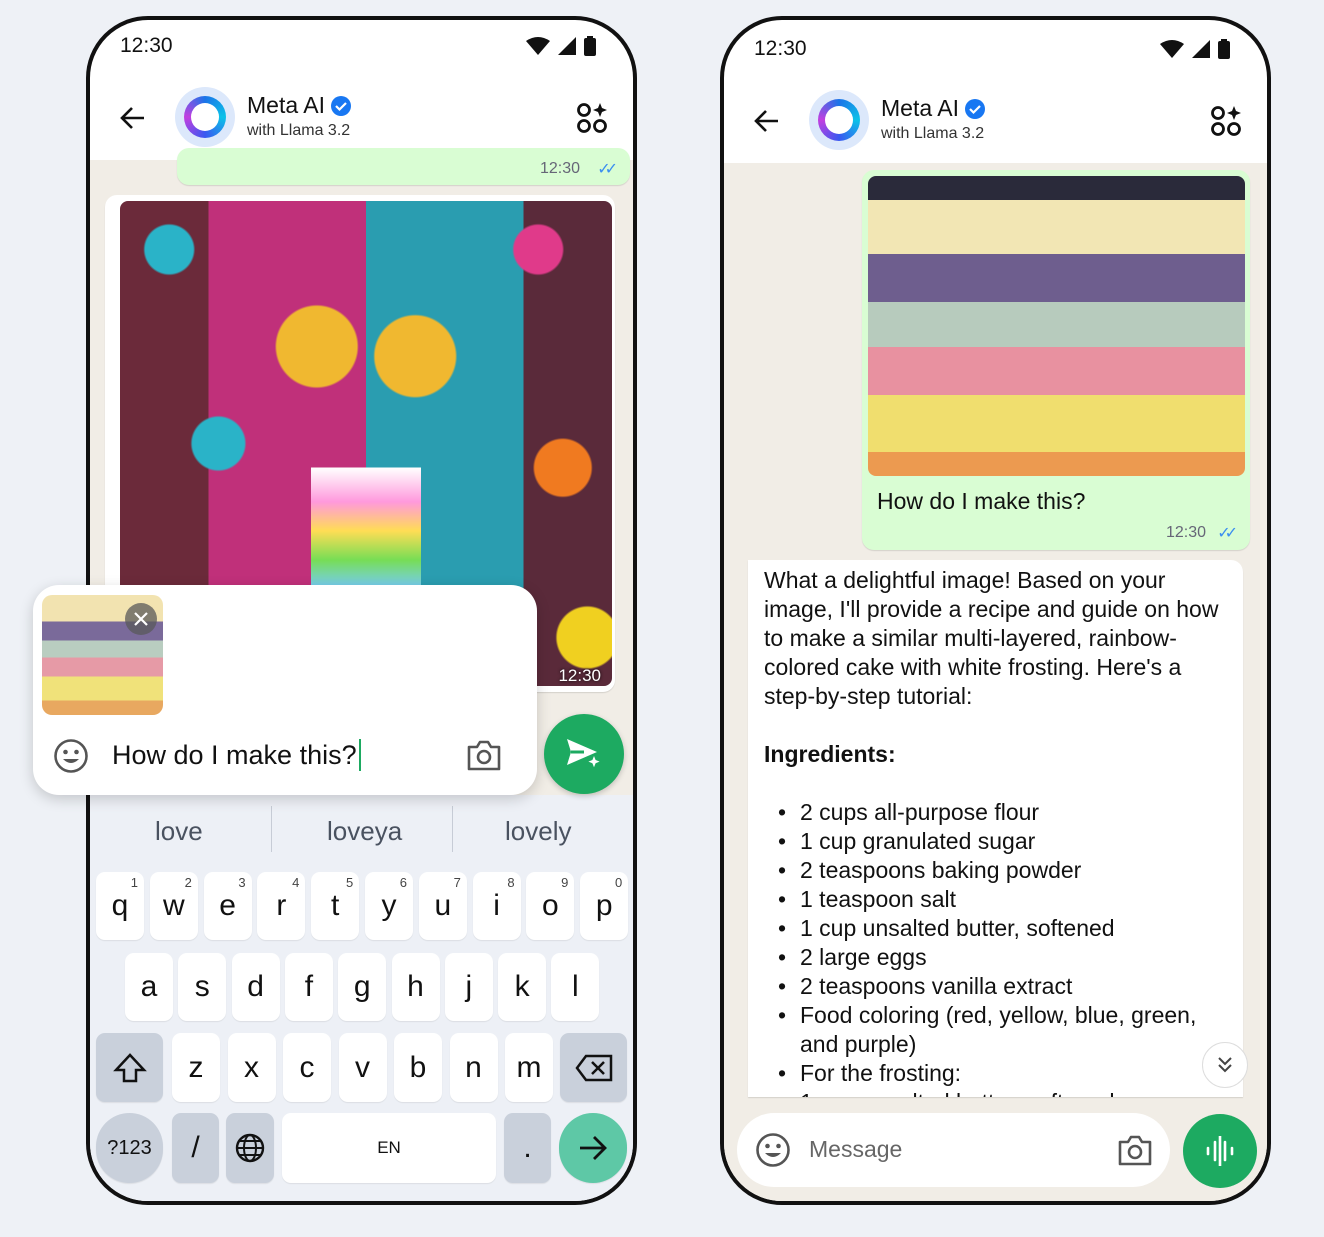  I want to click on key: r4, so click(281, 906).